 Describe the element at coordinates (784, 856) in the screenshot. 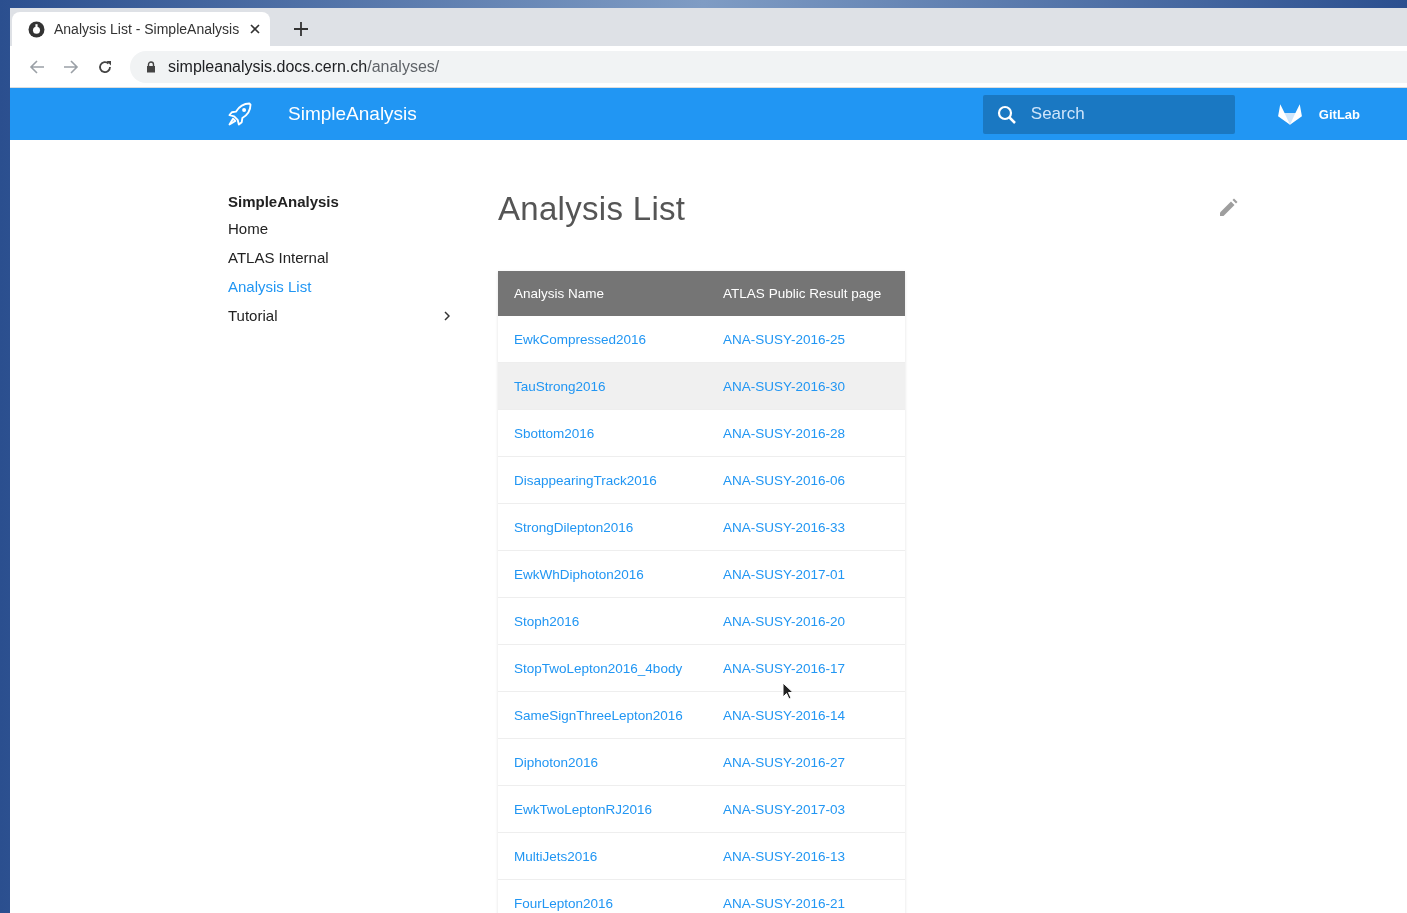

I see `result-page-link: ANA-SUSY-2016-13` at that location.